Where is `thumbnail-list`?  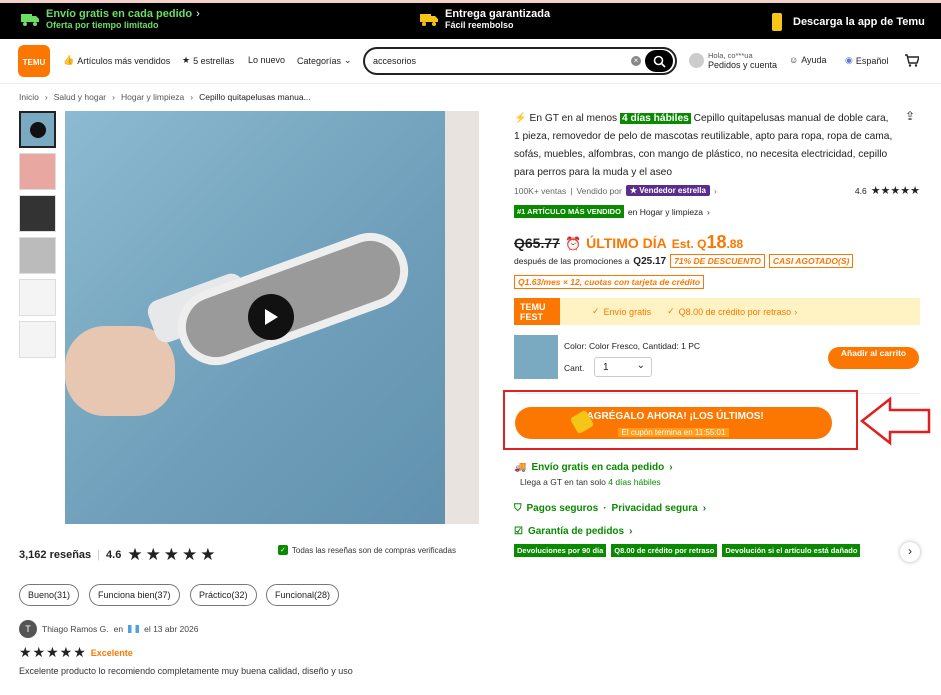
thumbnail-list is located at coordinates (37, 237).